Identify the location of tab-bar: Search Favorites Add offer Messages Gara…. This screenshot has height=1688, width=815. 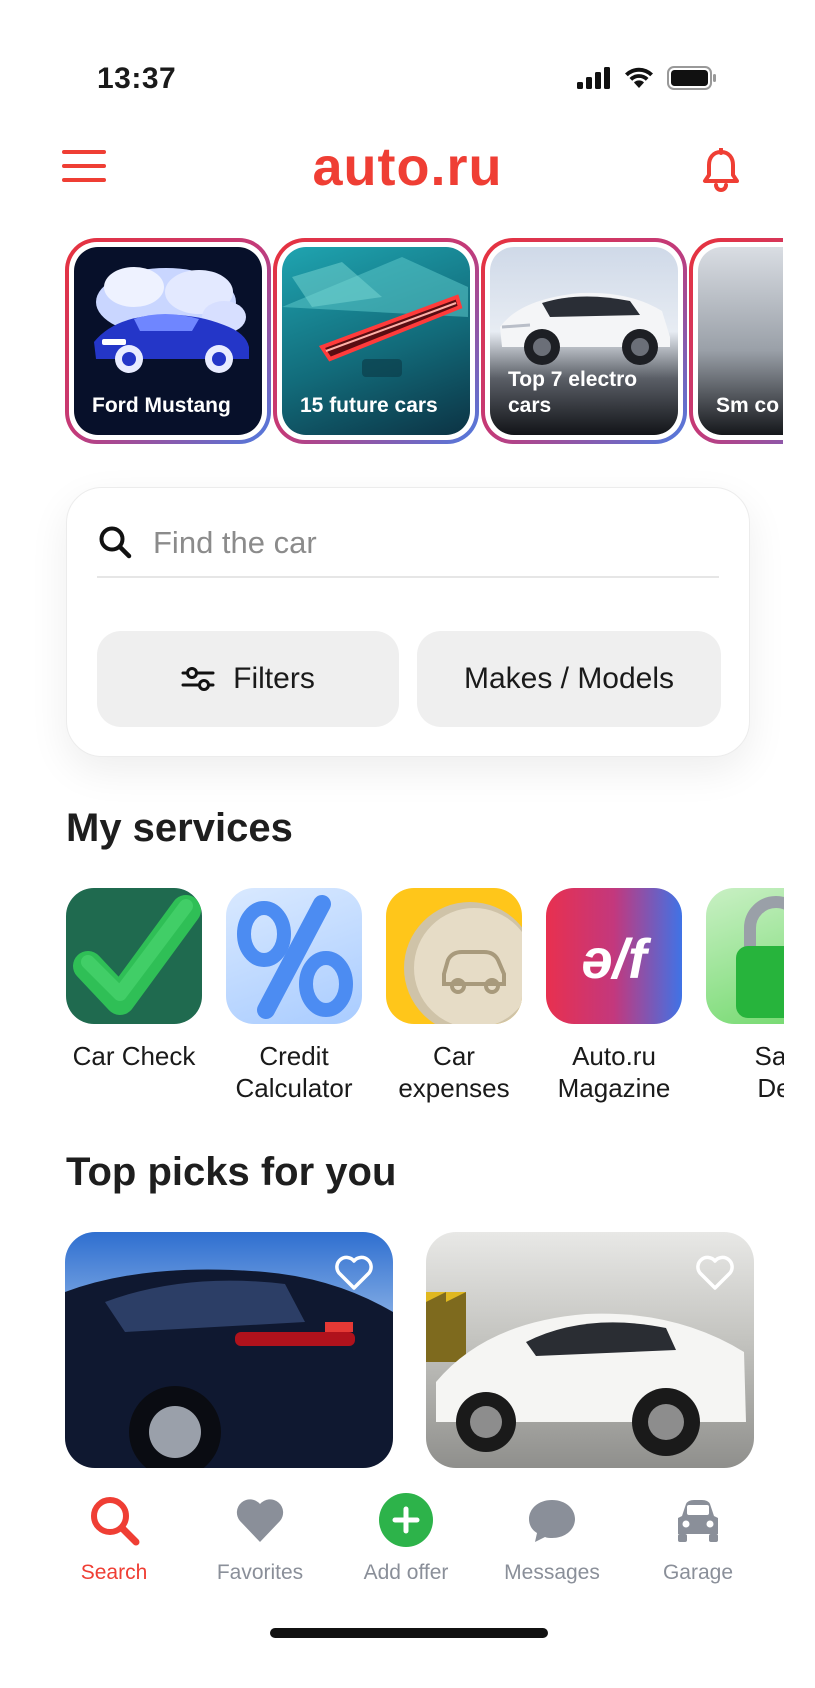
(407, 1548).